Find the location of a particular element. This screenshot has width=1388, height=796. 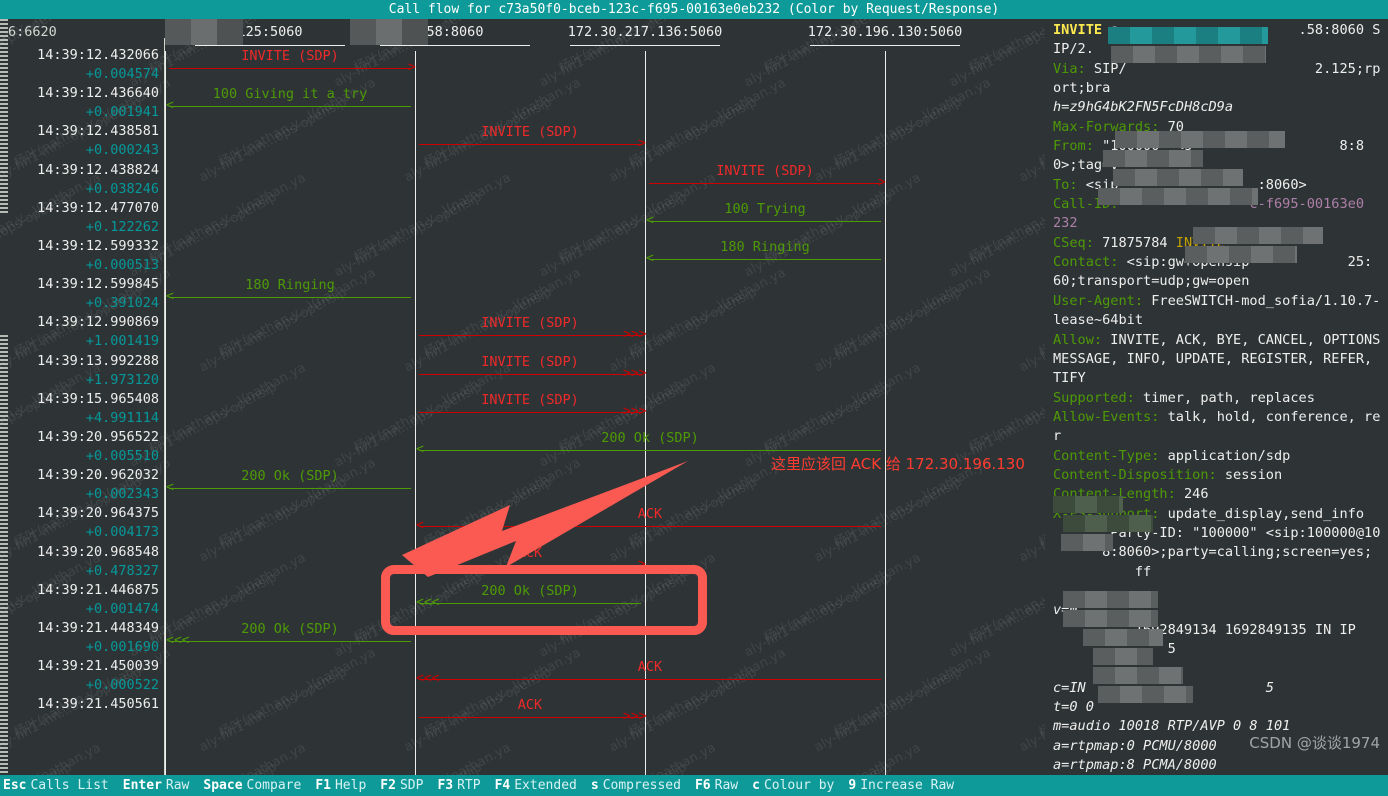

timestamp-delta: +0.004173 is located at coordinates (122, 532).